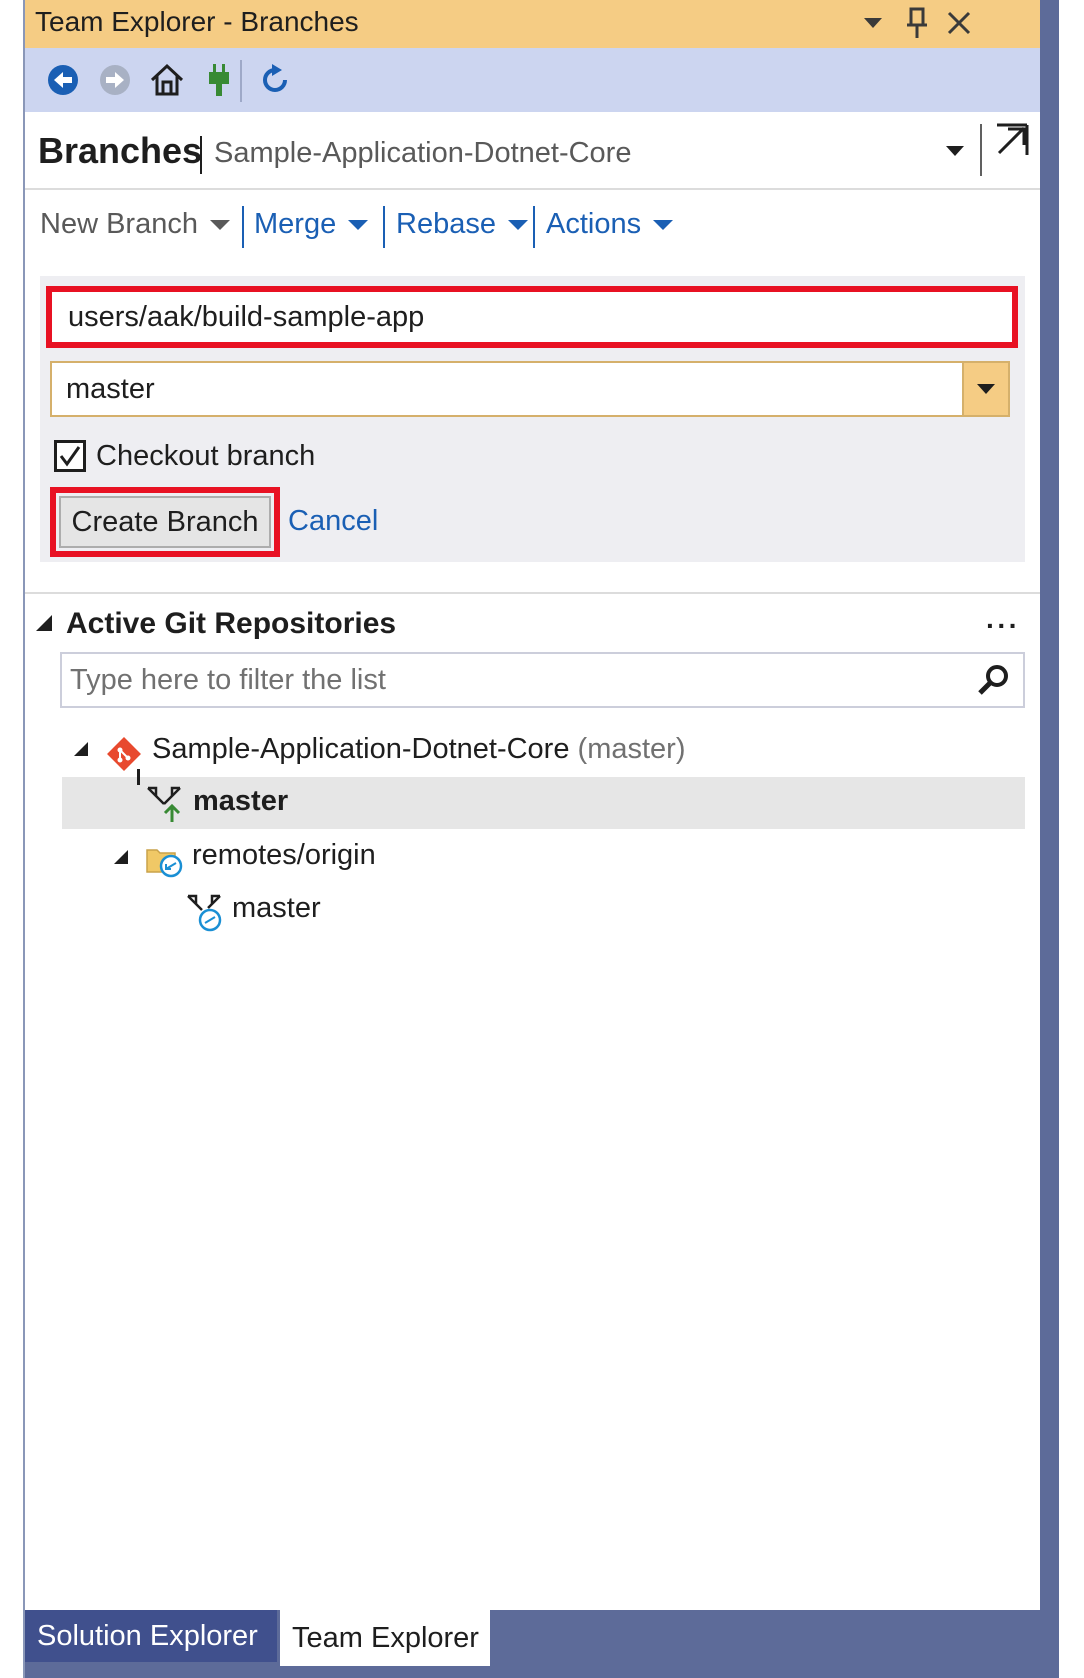  I want to click on checkmark-icon, so click(70, 456).